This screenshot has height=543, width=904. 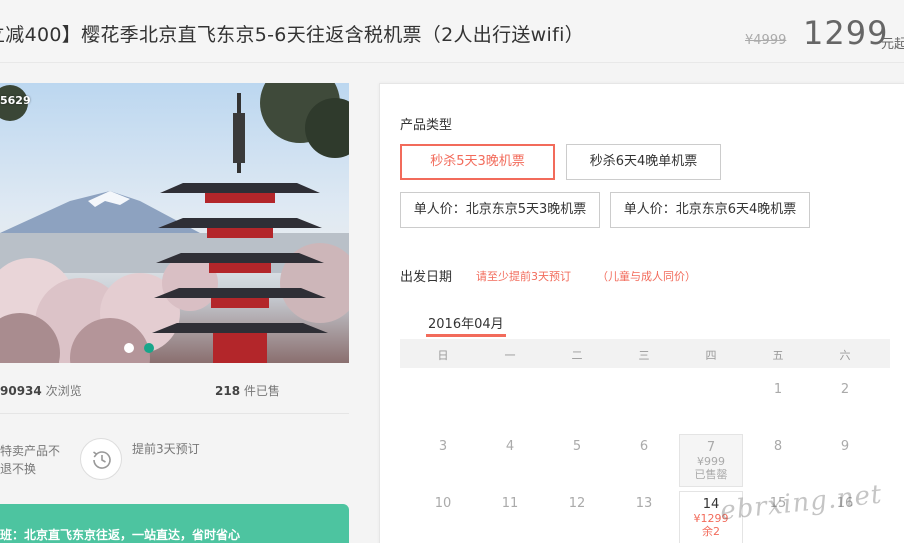 What do you see at coordinates (228, 391) in the screenshot?
I see `sold-count: 218` at bounding box center [228, 391].